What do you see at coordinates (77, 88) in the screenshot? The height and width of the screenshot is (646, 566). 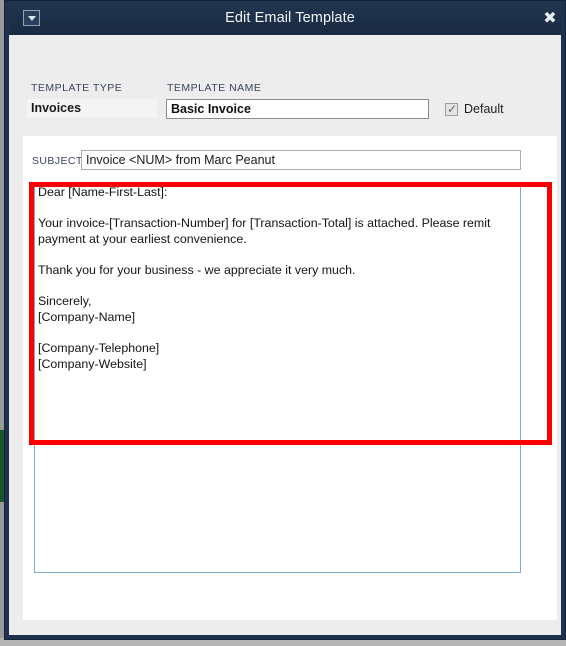 I see `template-type-label: TEMPLATE TYPE` at bounding box center [77, 88].